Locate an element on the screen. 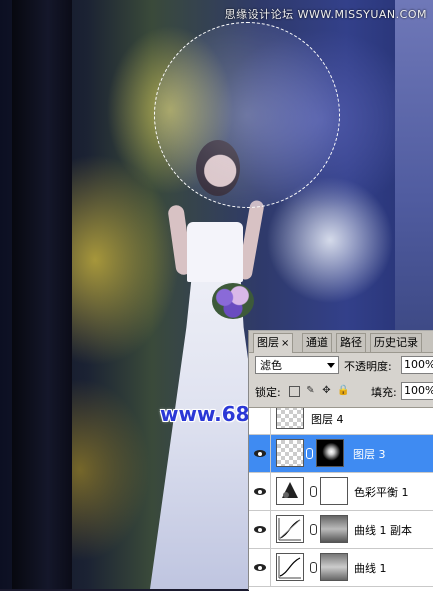 The width and height of the screenshot is (433, 591). lock-move-icon: ✥ is located at coordinates (326, 390).